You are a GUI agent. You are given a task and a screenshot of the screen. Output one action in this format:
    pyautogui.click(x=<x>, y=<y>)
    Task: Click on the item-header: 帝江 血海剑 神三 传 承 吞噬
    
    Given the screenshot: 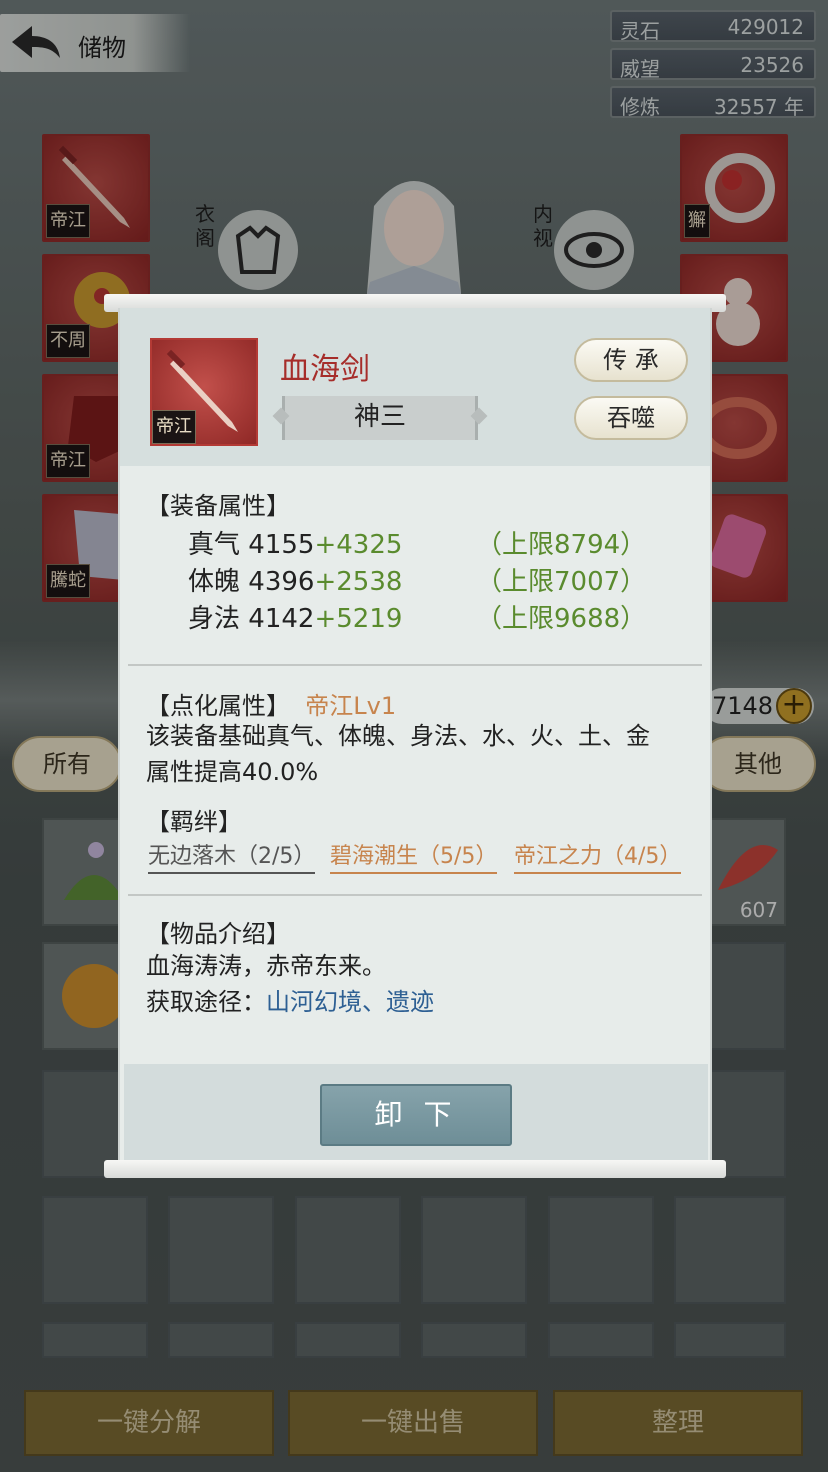 What is the action you would take?
    pyautogui.click(x=415, y=387)
    